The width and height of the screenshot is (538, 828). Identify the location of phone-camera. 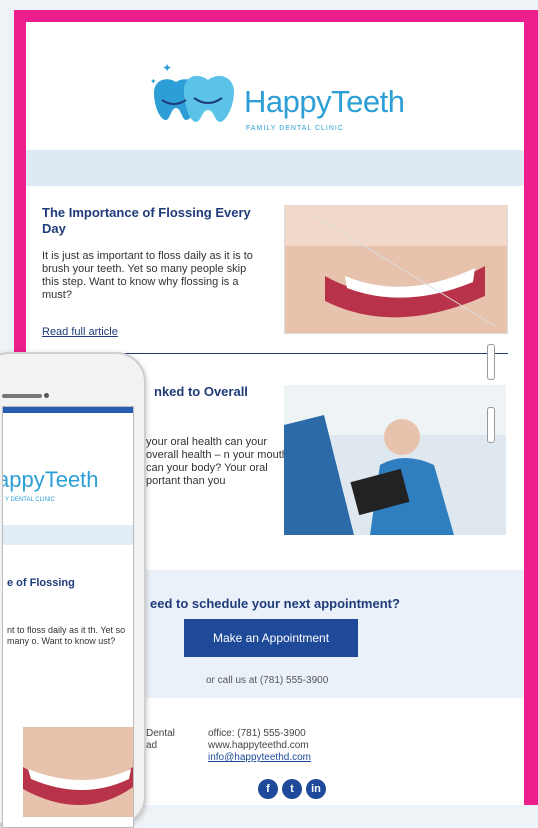
(46, 395).